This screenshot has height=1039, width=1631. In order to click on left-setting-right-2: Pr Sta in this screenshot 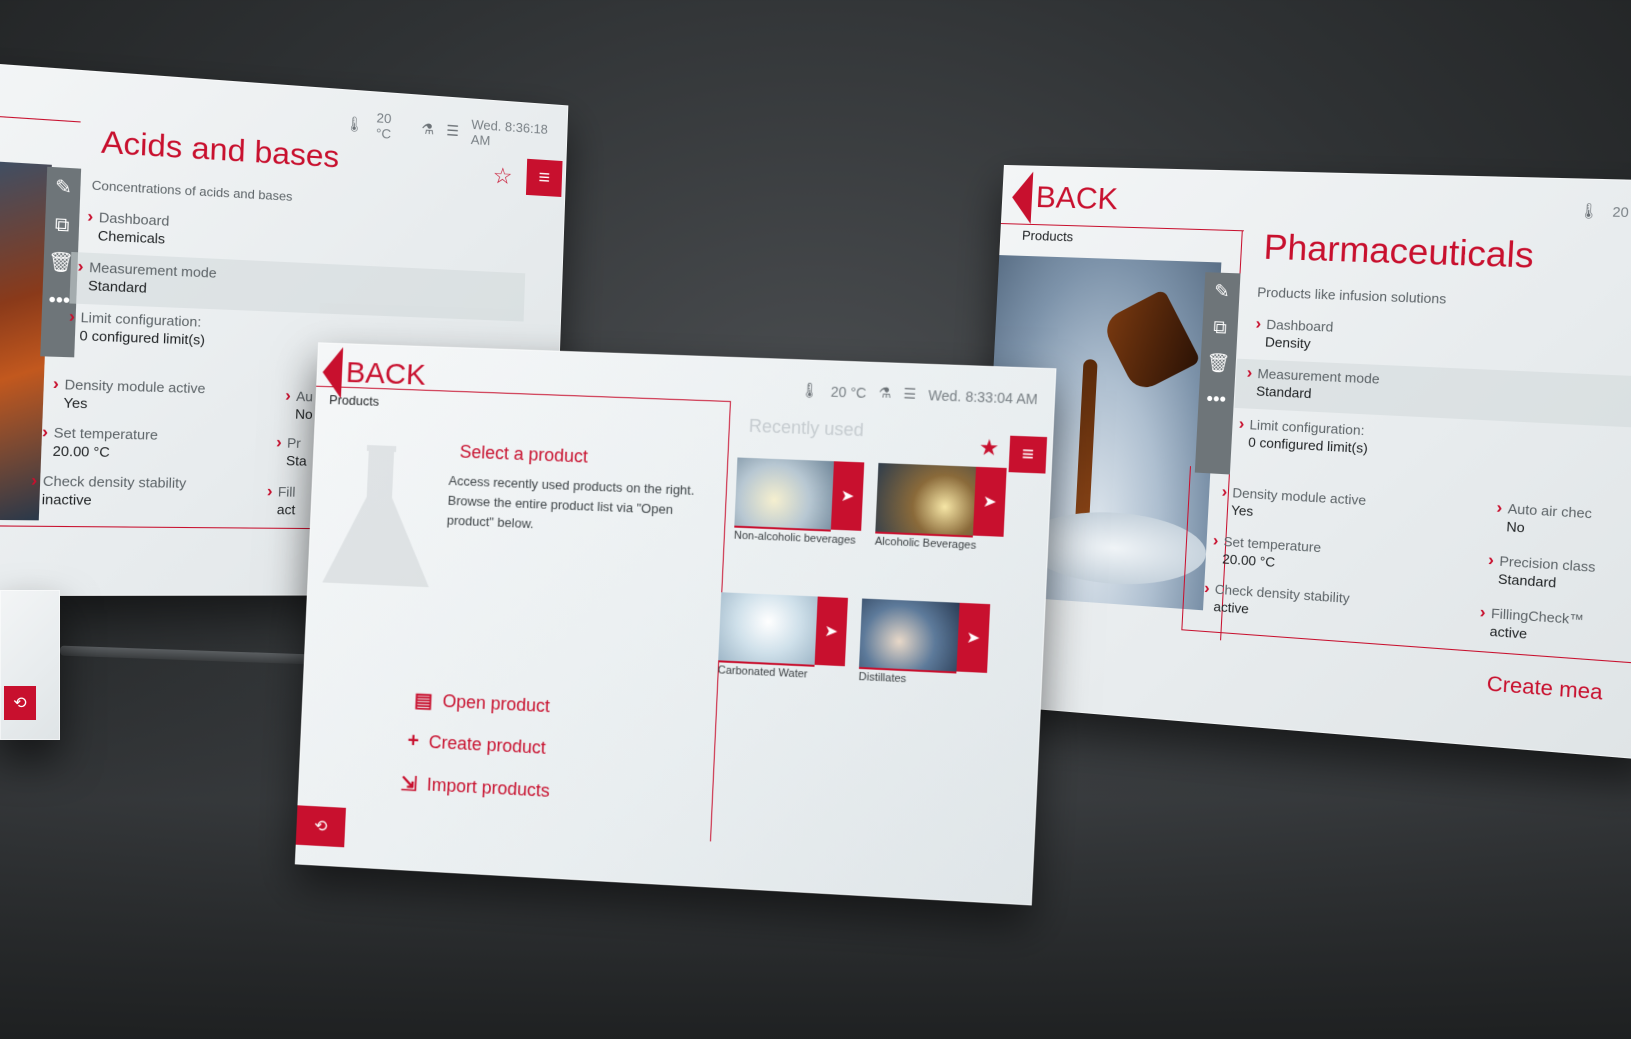, I will do `click(291, 451)`.